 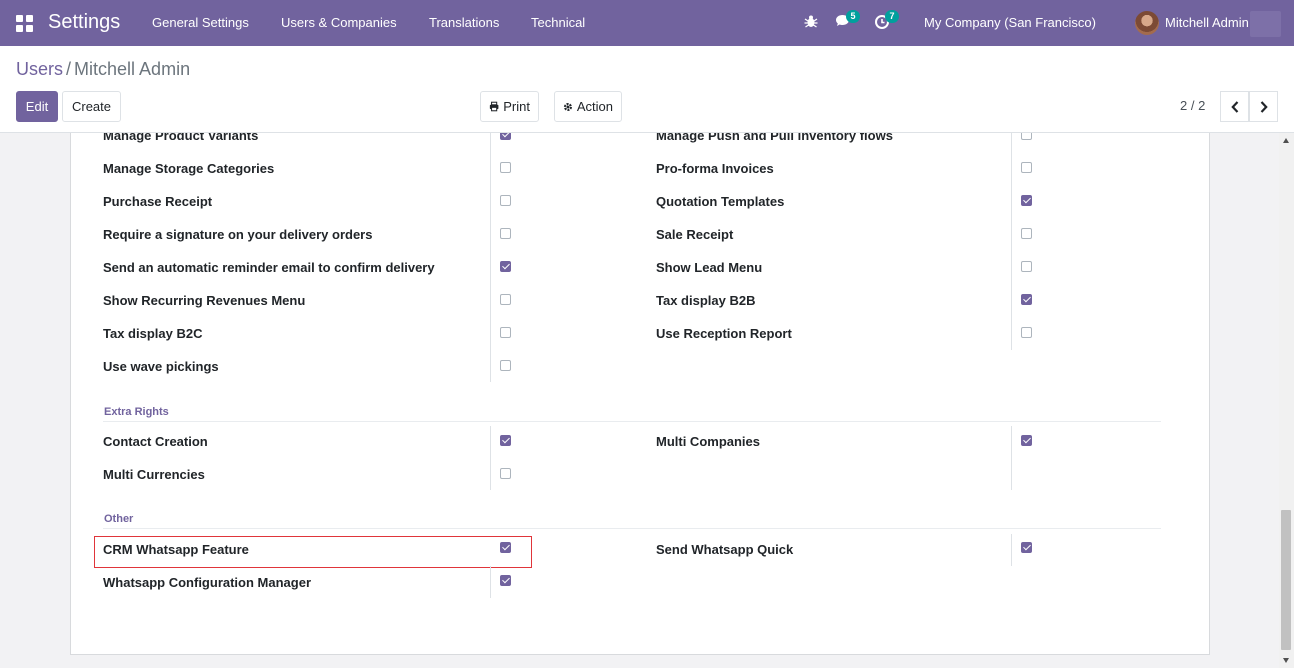 What do you see at coordinates (119, 519) in the screenshot?
I see `group-title-other: Other` at bounding box center [119, 519].